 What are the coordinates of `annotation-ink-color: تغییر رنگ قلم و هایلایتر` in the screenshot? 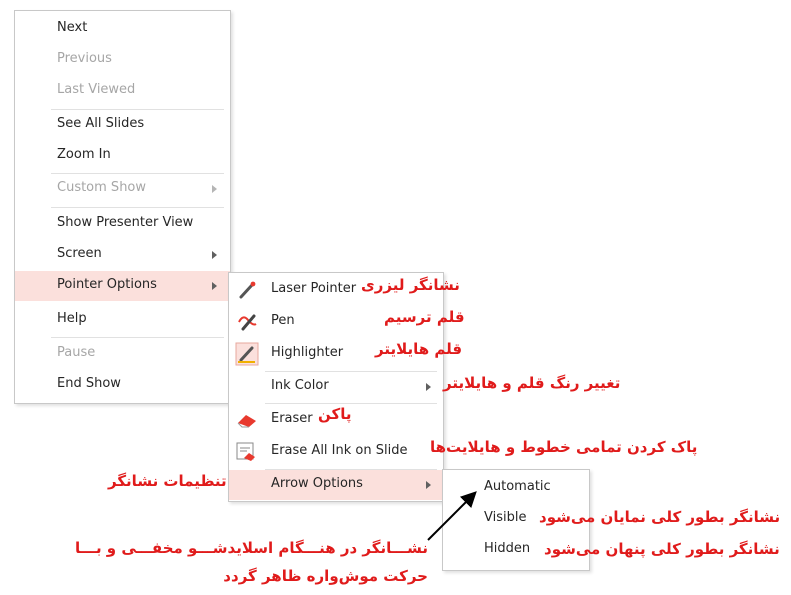 It's located at (532, 383).